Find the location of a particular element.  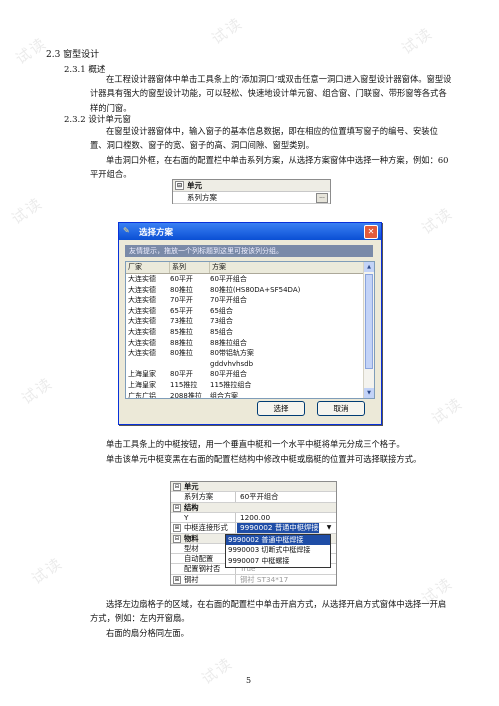

scroll-down-icon: ▼ is located at coordinates (369, 393).